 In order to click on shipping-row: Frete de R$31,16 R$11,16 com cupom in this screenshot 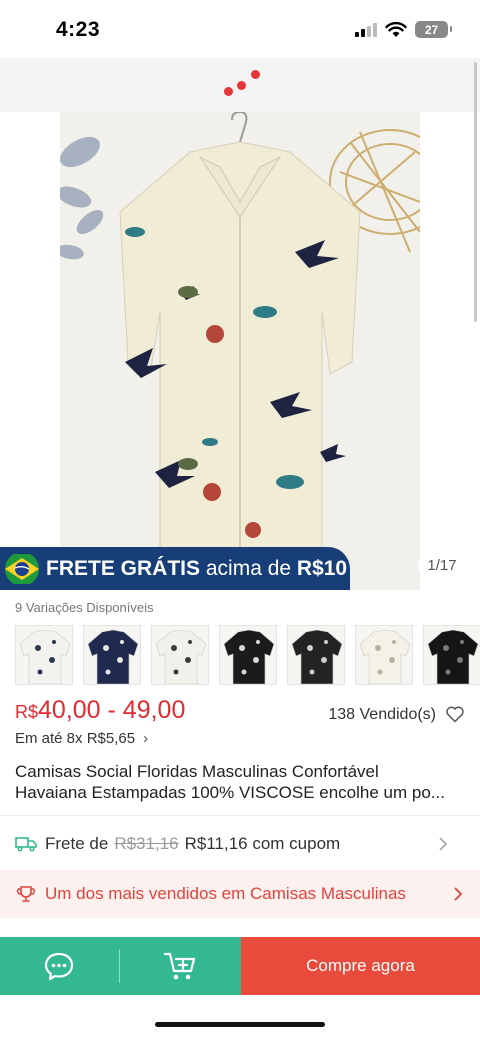, I will do `click(240, 844)`.